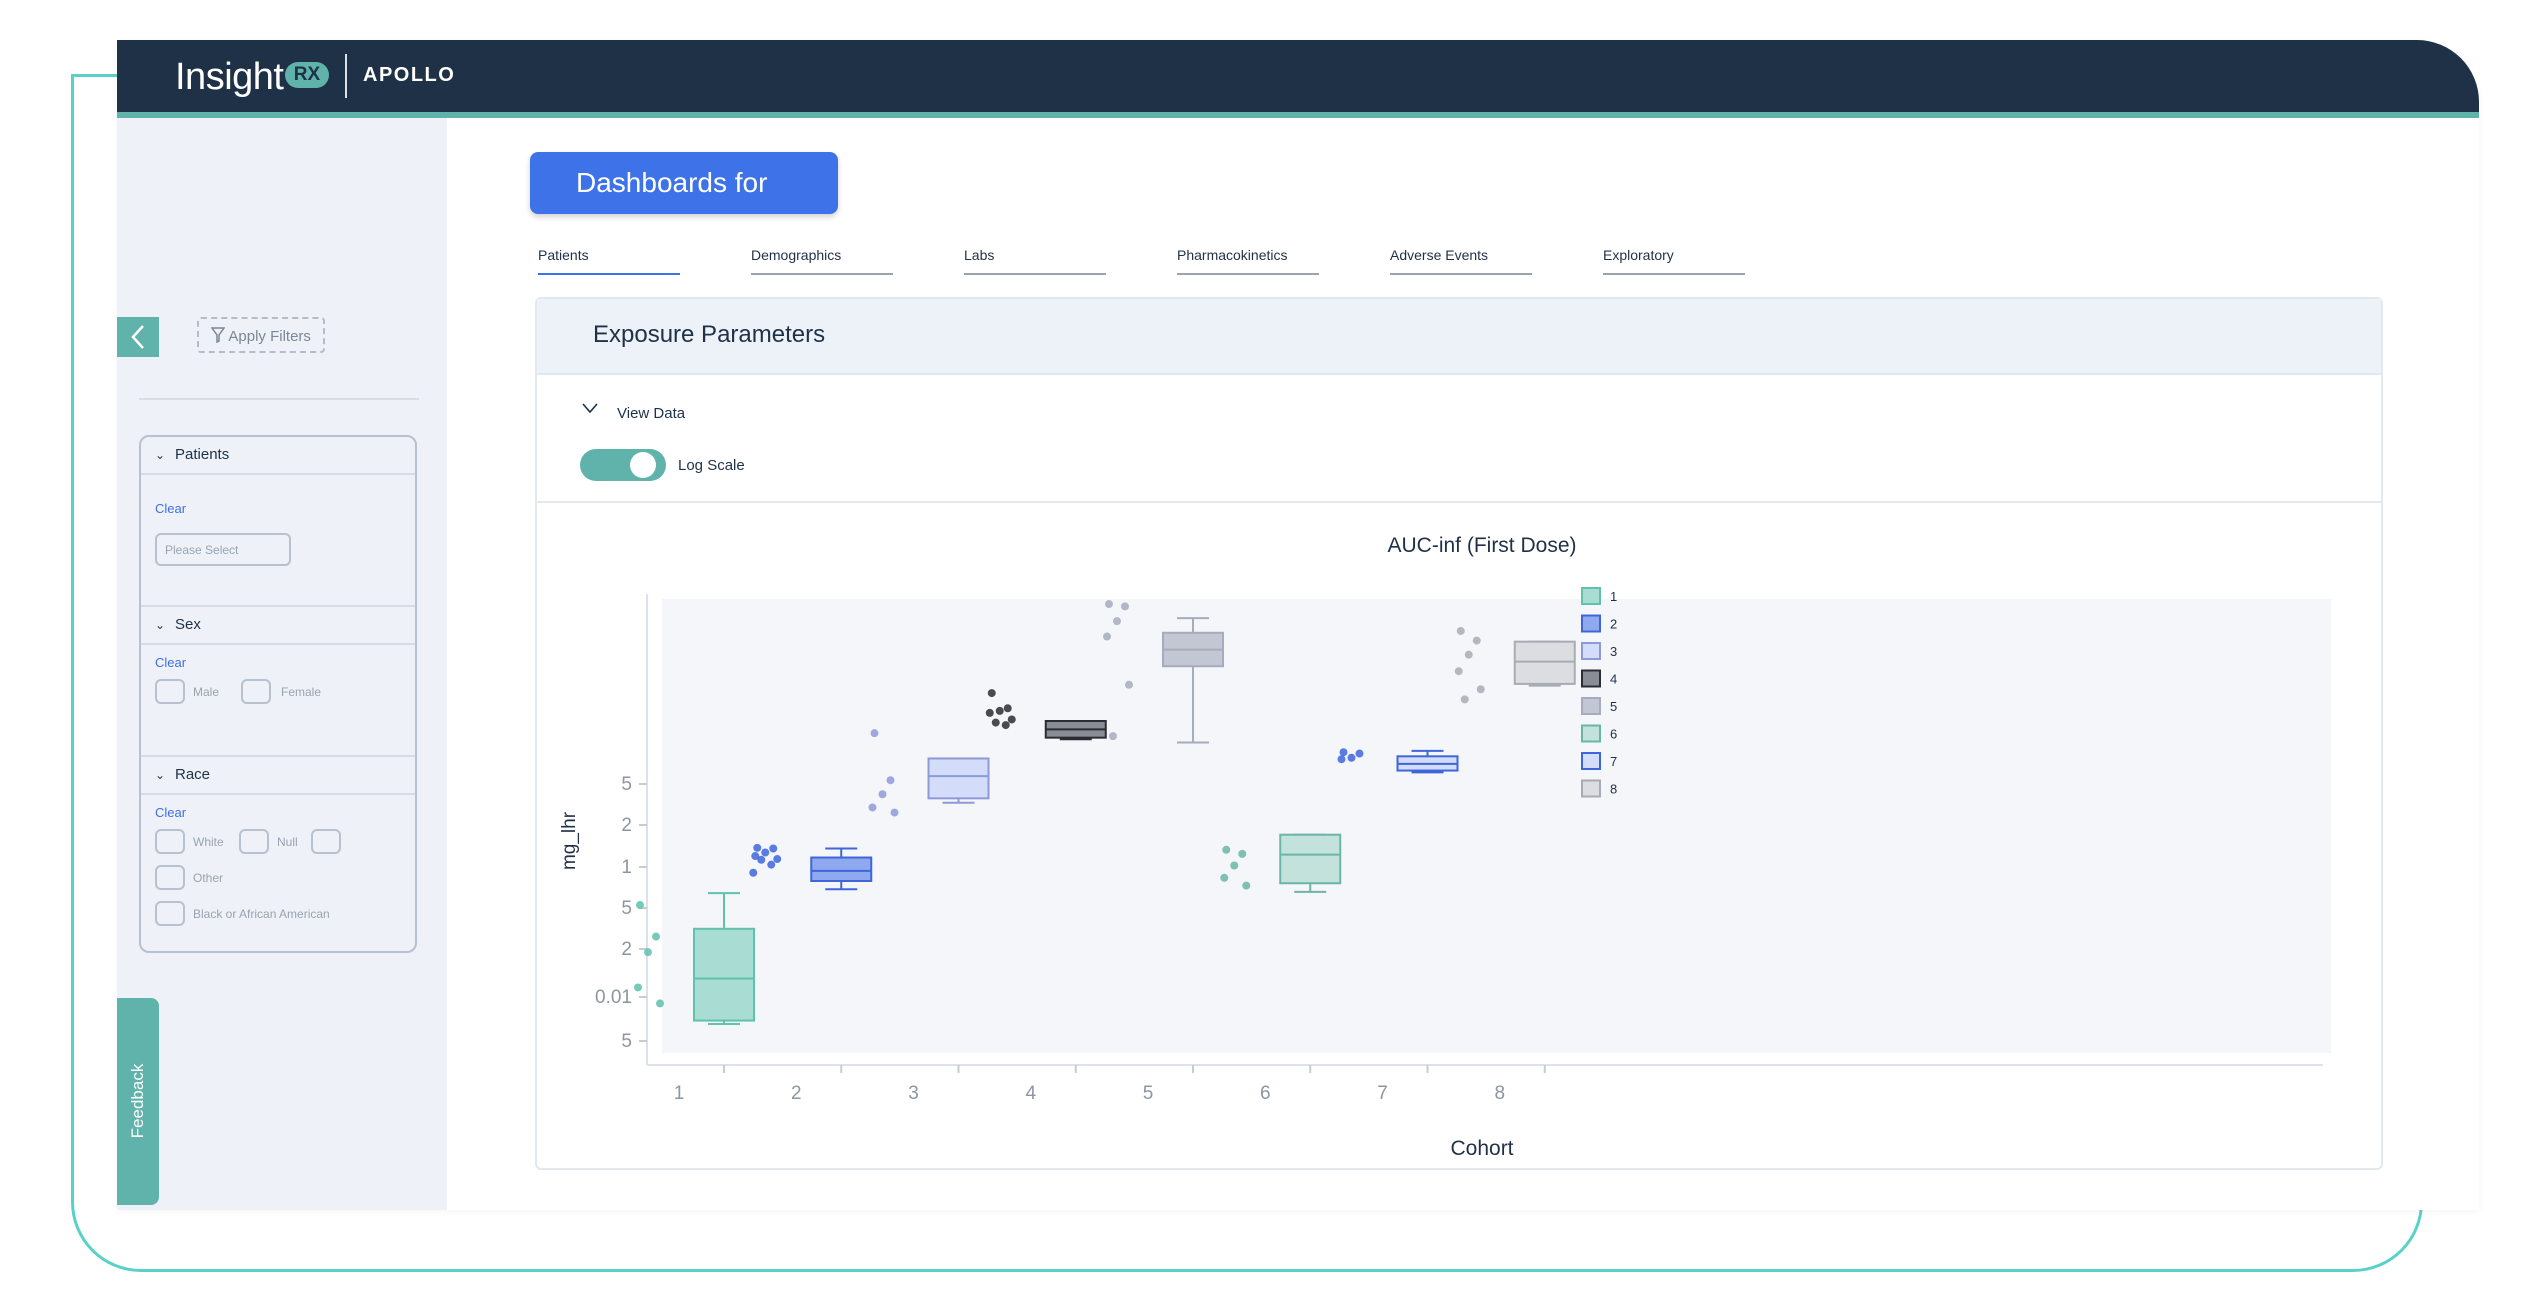  Describe the element at coordinates (796, 1093) in the screenshot. I see `x-tick-label: 2` at that location.